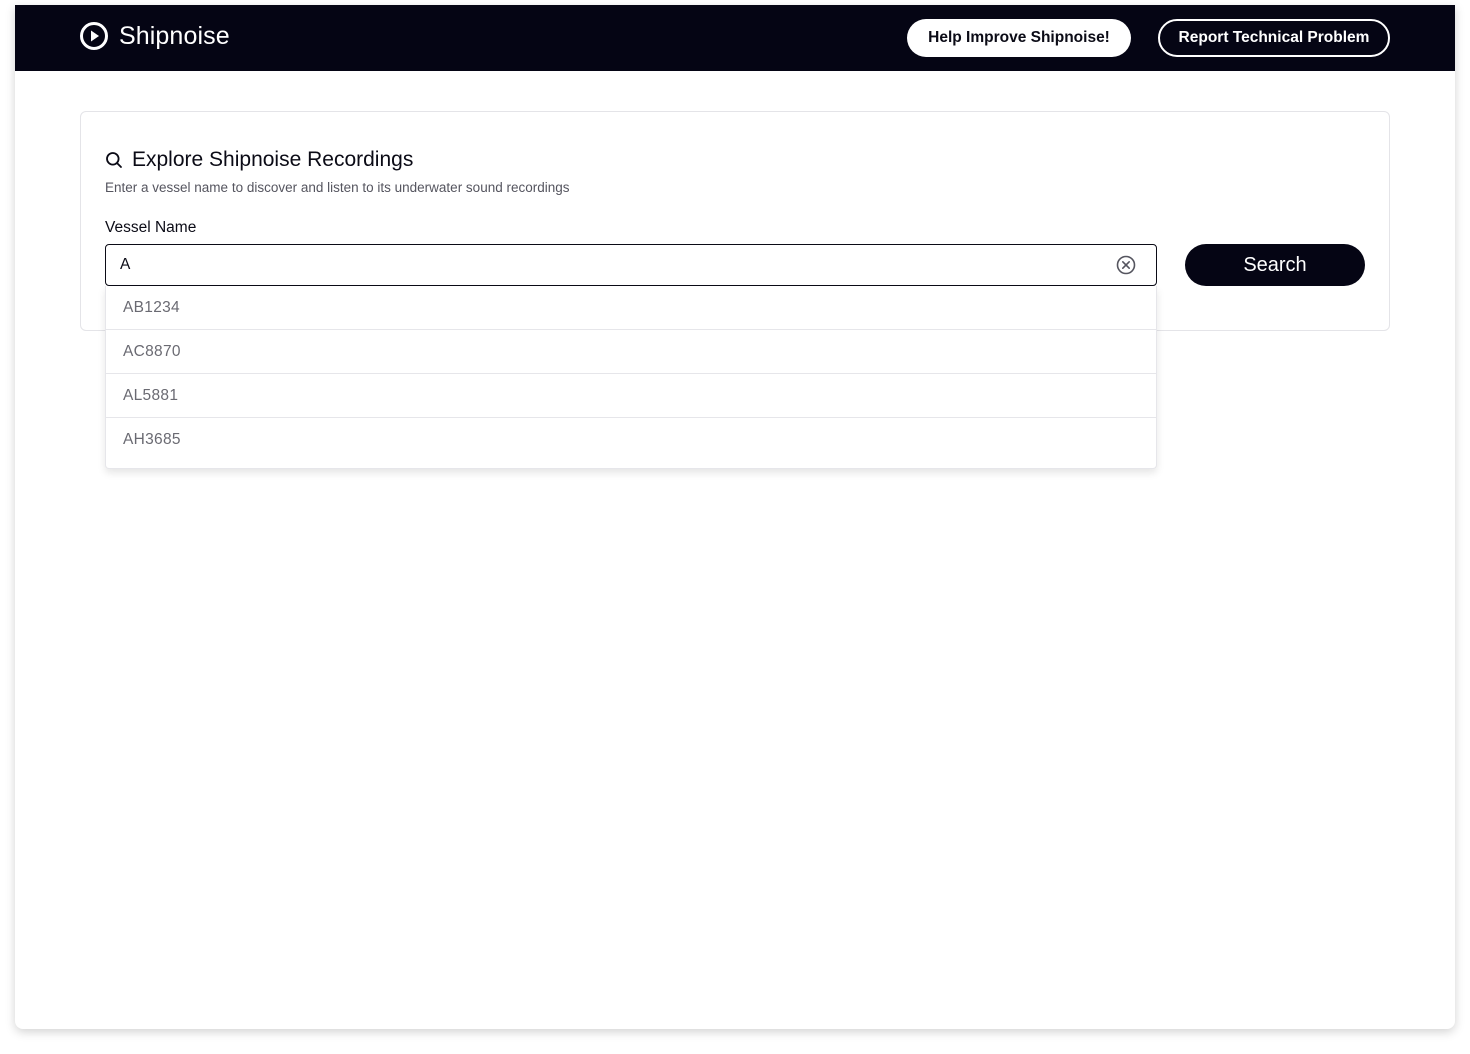 The height and width of the screenshot is (1054, 1470). I want to click on vessel-name-input, so click(610, 264).